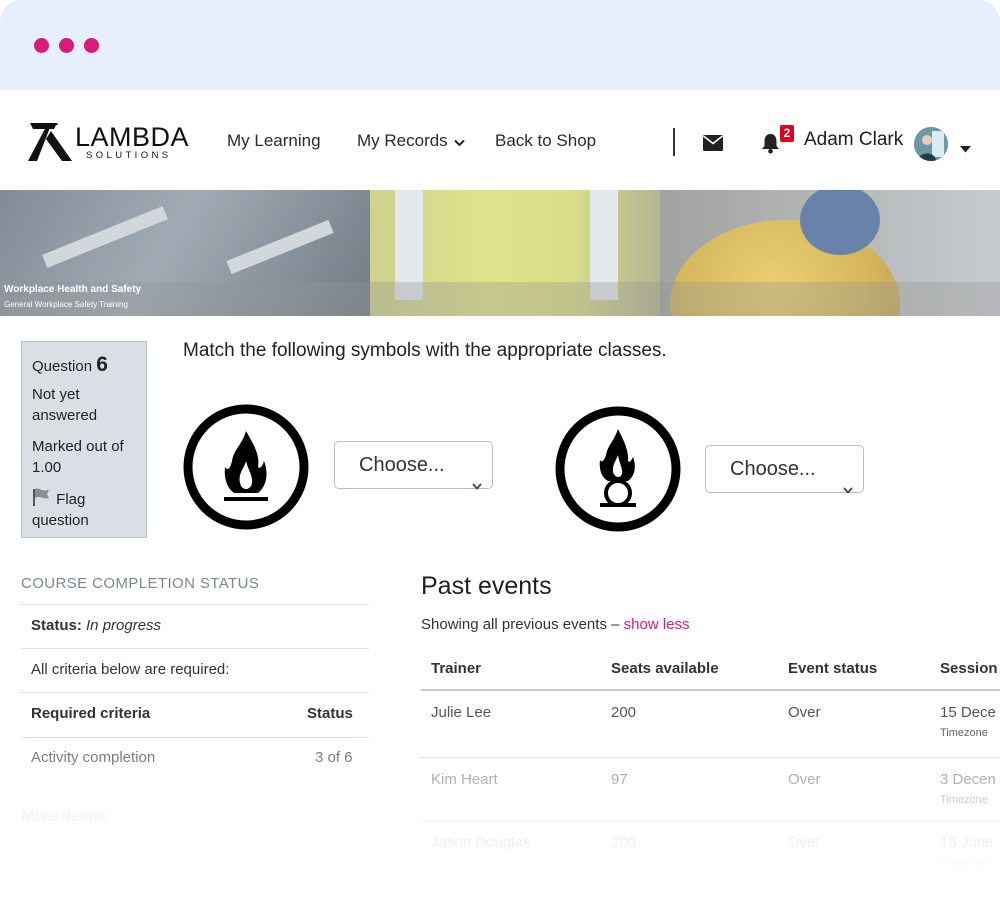 The height and width of the screenshot is (900, 1000). What do you see at coordinates (770, 146) in the screenshot?
I see `bell-icon` at bounding box center [770, 146].